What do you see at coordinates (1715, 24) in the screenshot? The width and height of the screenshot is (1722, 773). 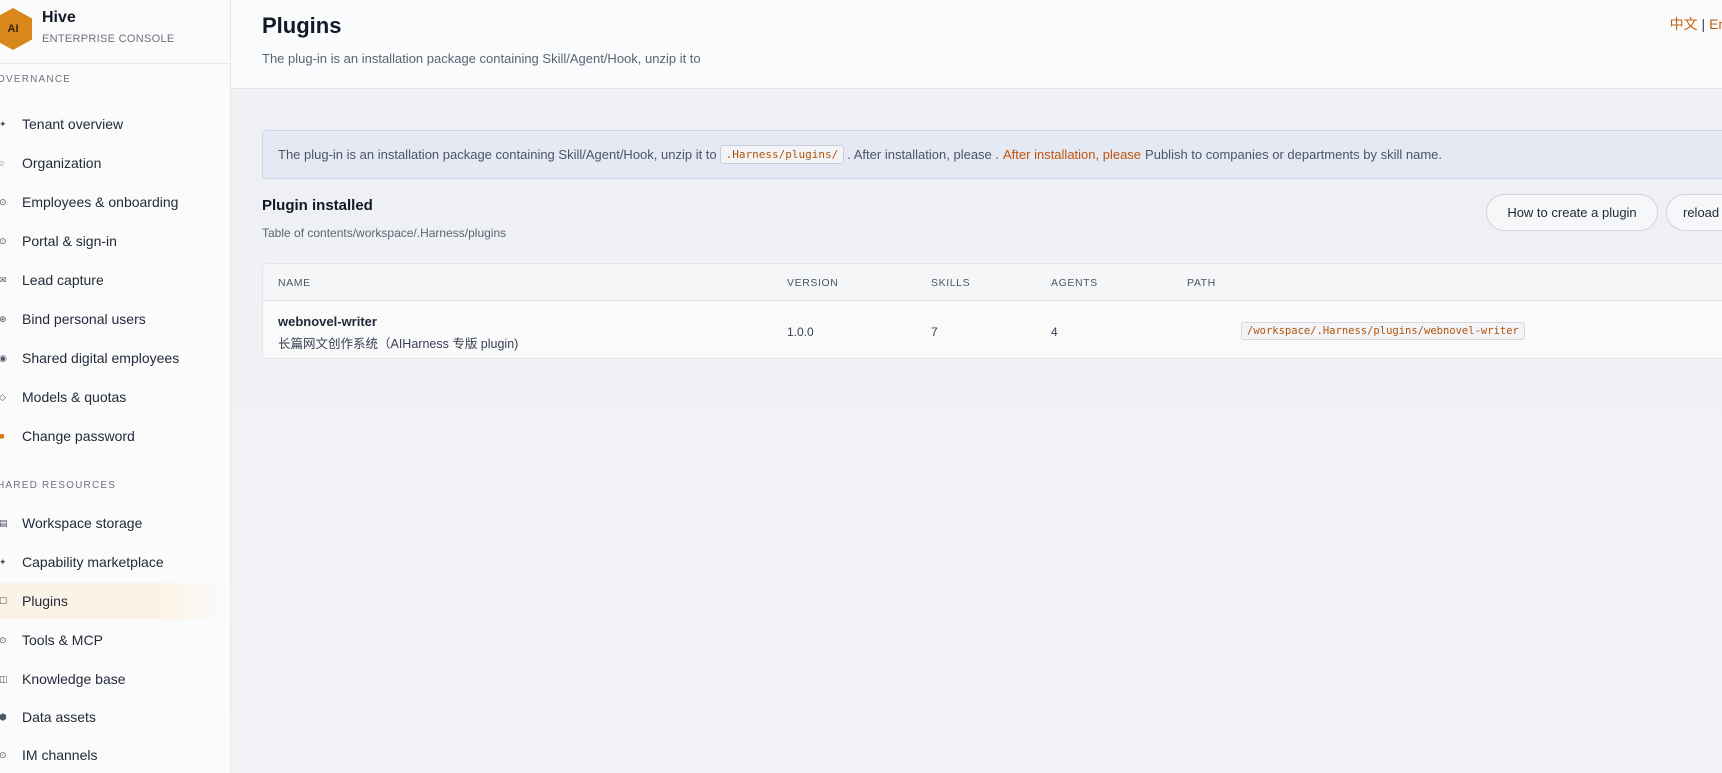 I see `lang-en-link: Eng` at bounding box center [1715, 24].